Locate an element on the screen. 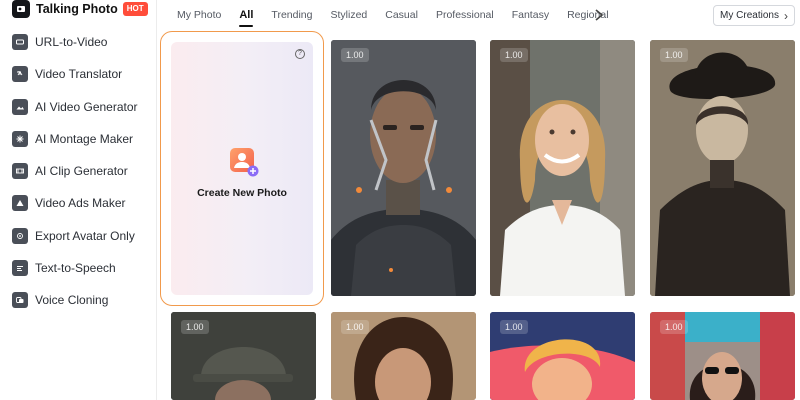  help-icon: ? is located at coordinates (300, 54).